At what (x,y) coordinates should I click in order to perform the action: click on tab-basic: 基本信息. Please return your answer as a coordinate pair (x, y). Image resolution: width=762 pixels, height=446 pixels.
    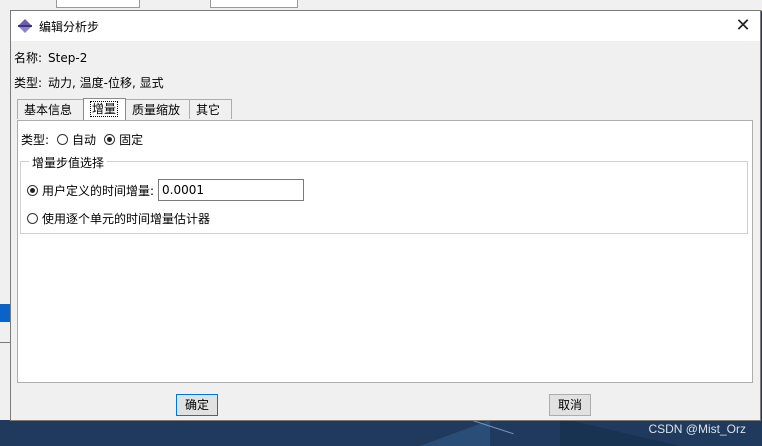
    Looking at the image, I should click on (50, 109).